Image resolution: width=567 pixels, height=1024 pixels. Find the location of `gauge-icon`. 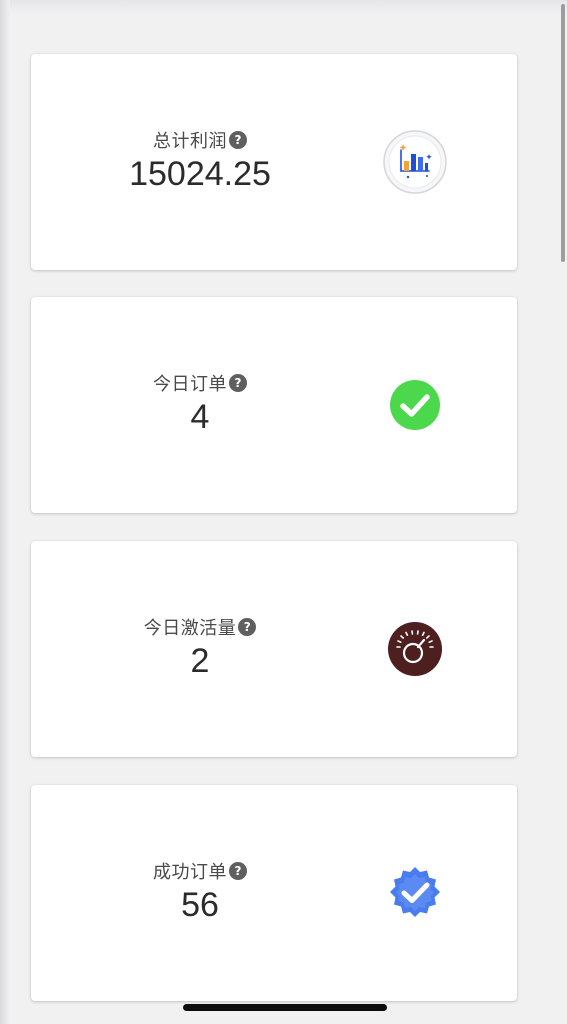

gauge-icon is located at coordinates (415, 649).